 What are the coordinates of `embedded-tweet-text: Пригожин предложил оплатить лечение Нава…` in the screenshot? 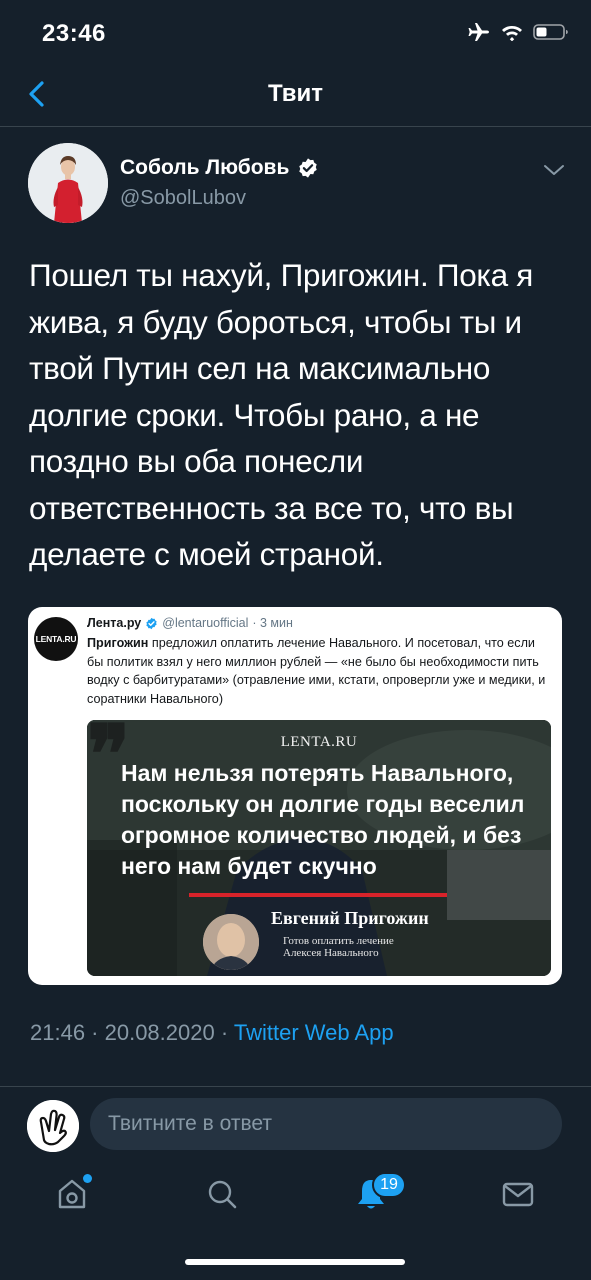 It's located at (319, 671).